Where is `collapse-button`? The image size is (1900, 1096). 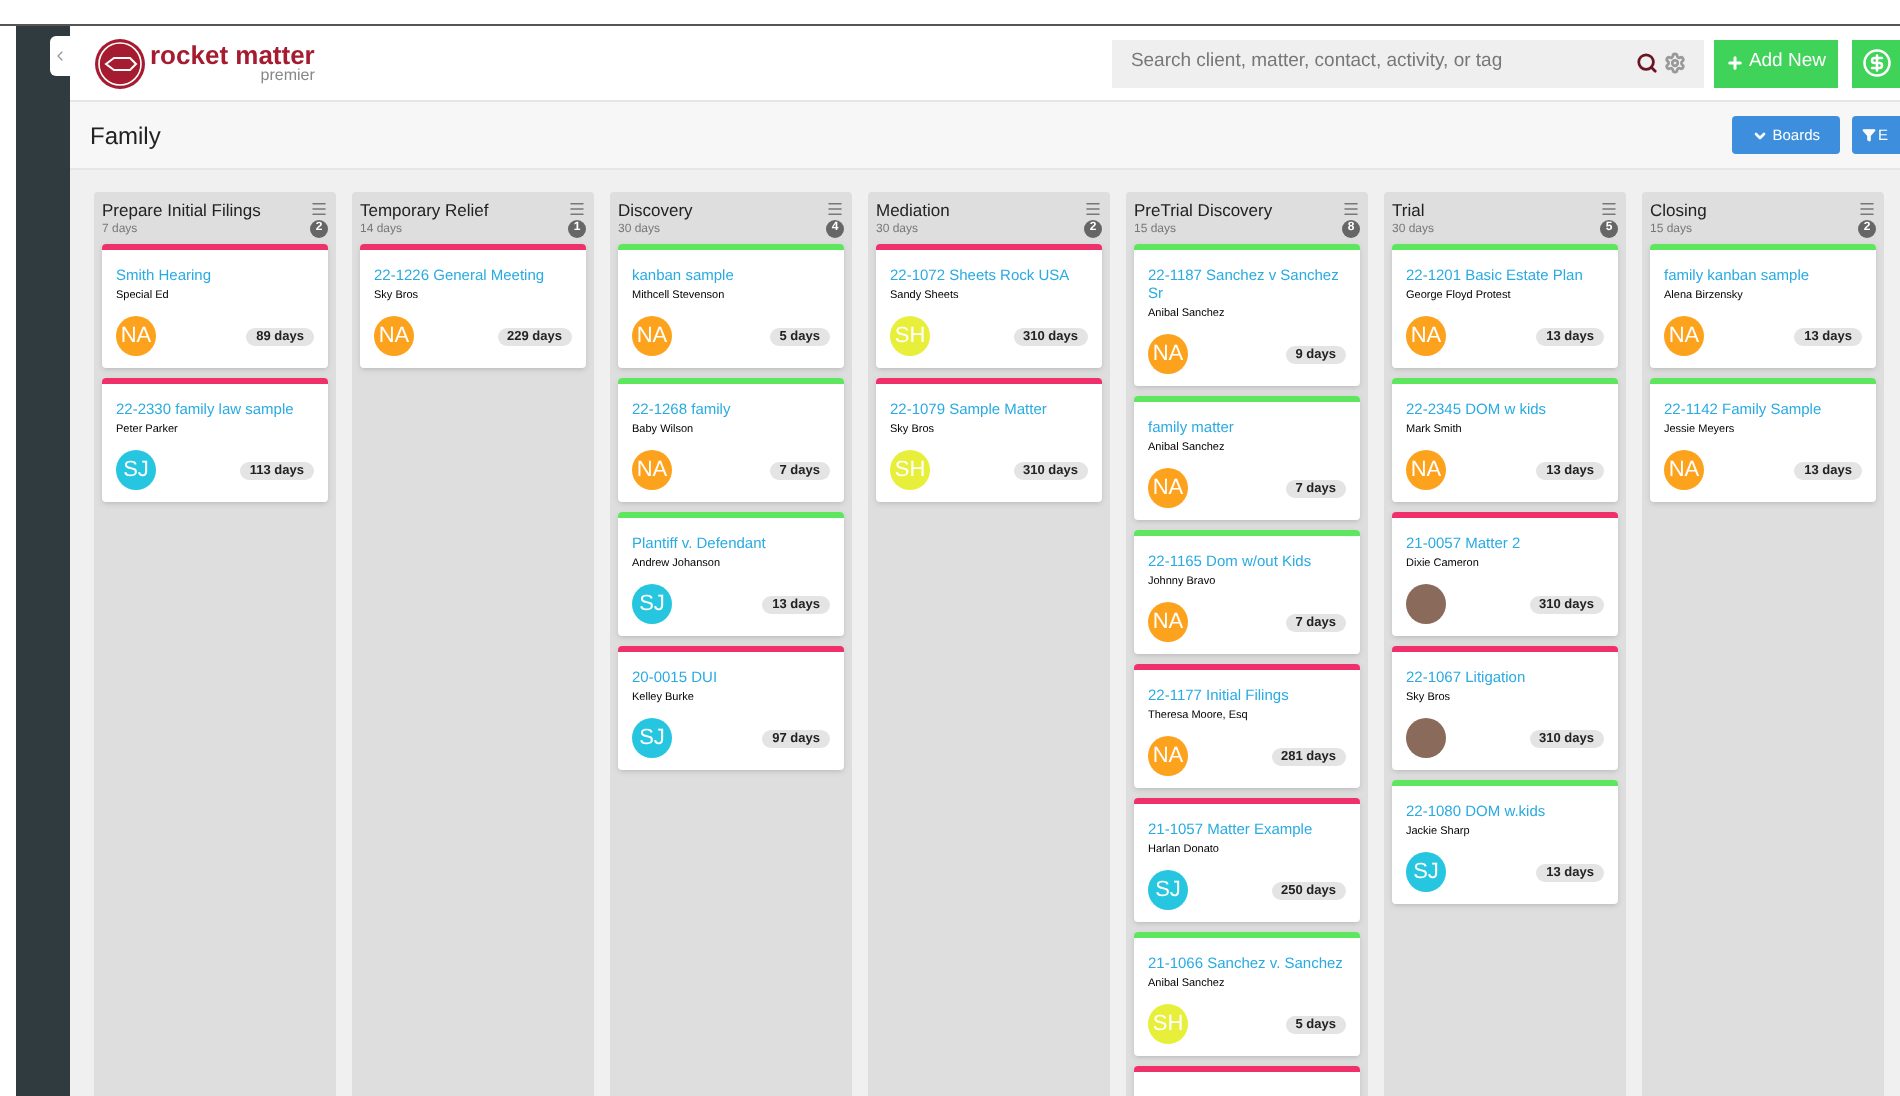 collapse-button is located at coordinates (60, 56).